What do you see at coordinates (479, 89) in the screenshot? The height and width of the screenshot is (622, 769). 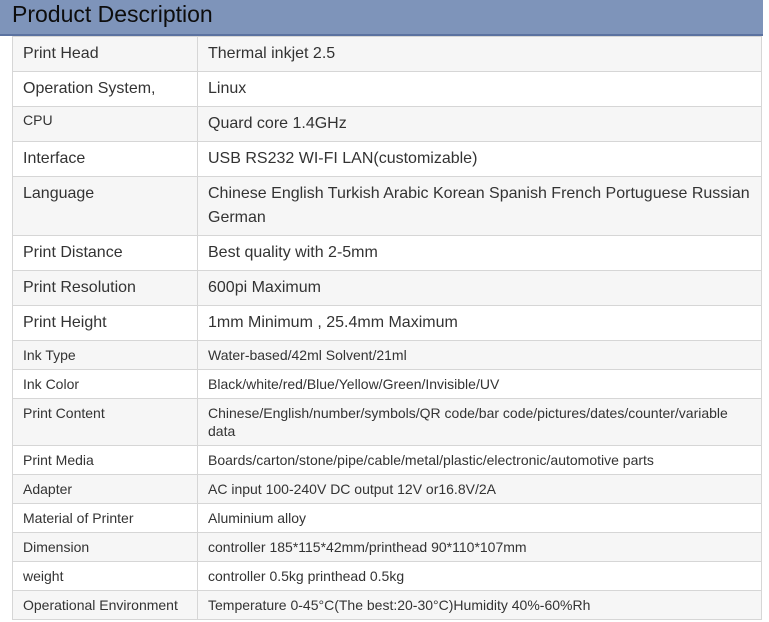 I see `spec-value: Linux` at bounding box center [479, 89].